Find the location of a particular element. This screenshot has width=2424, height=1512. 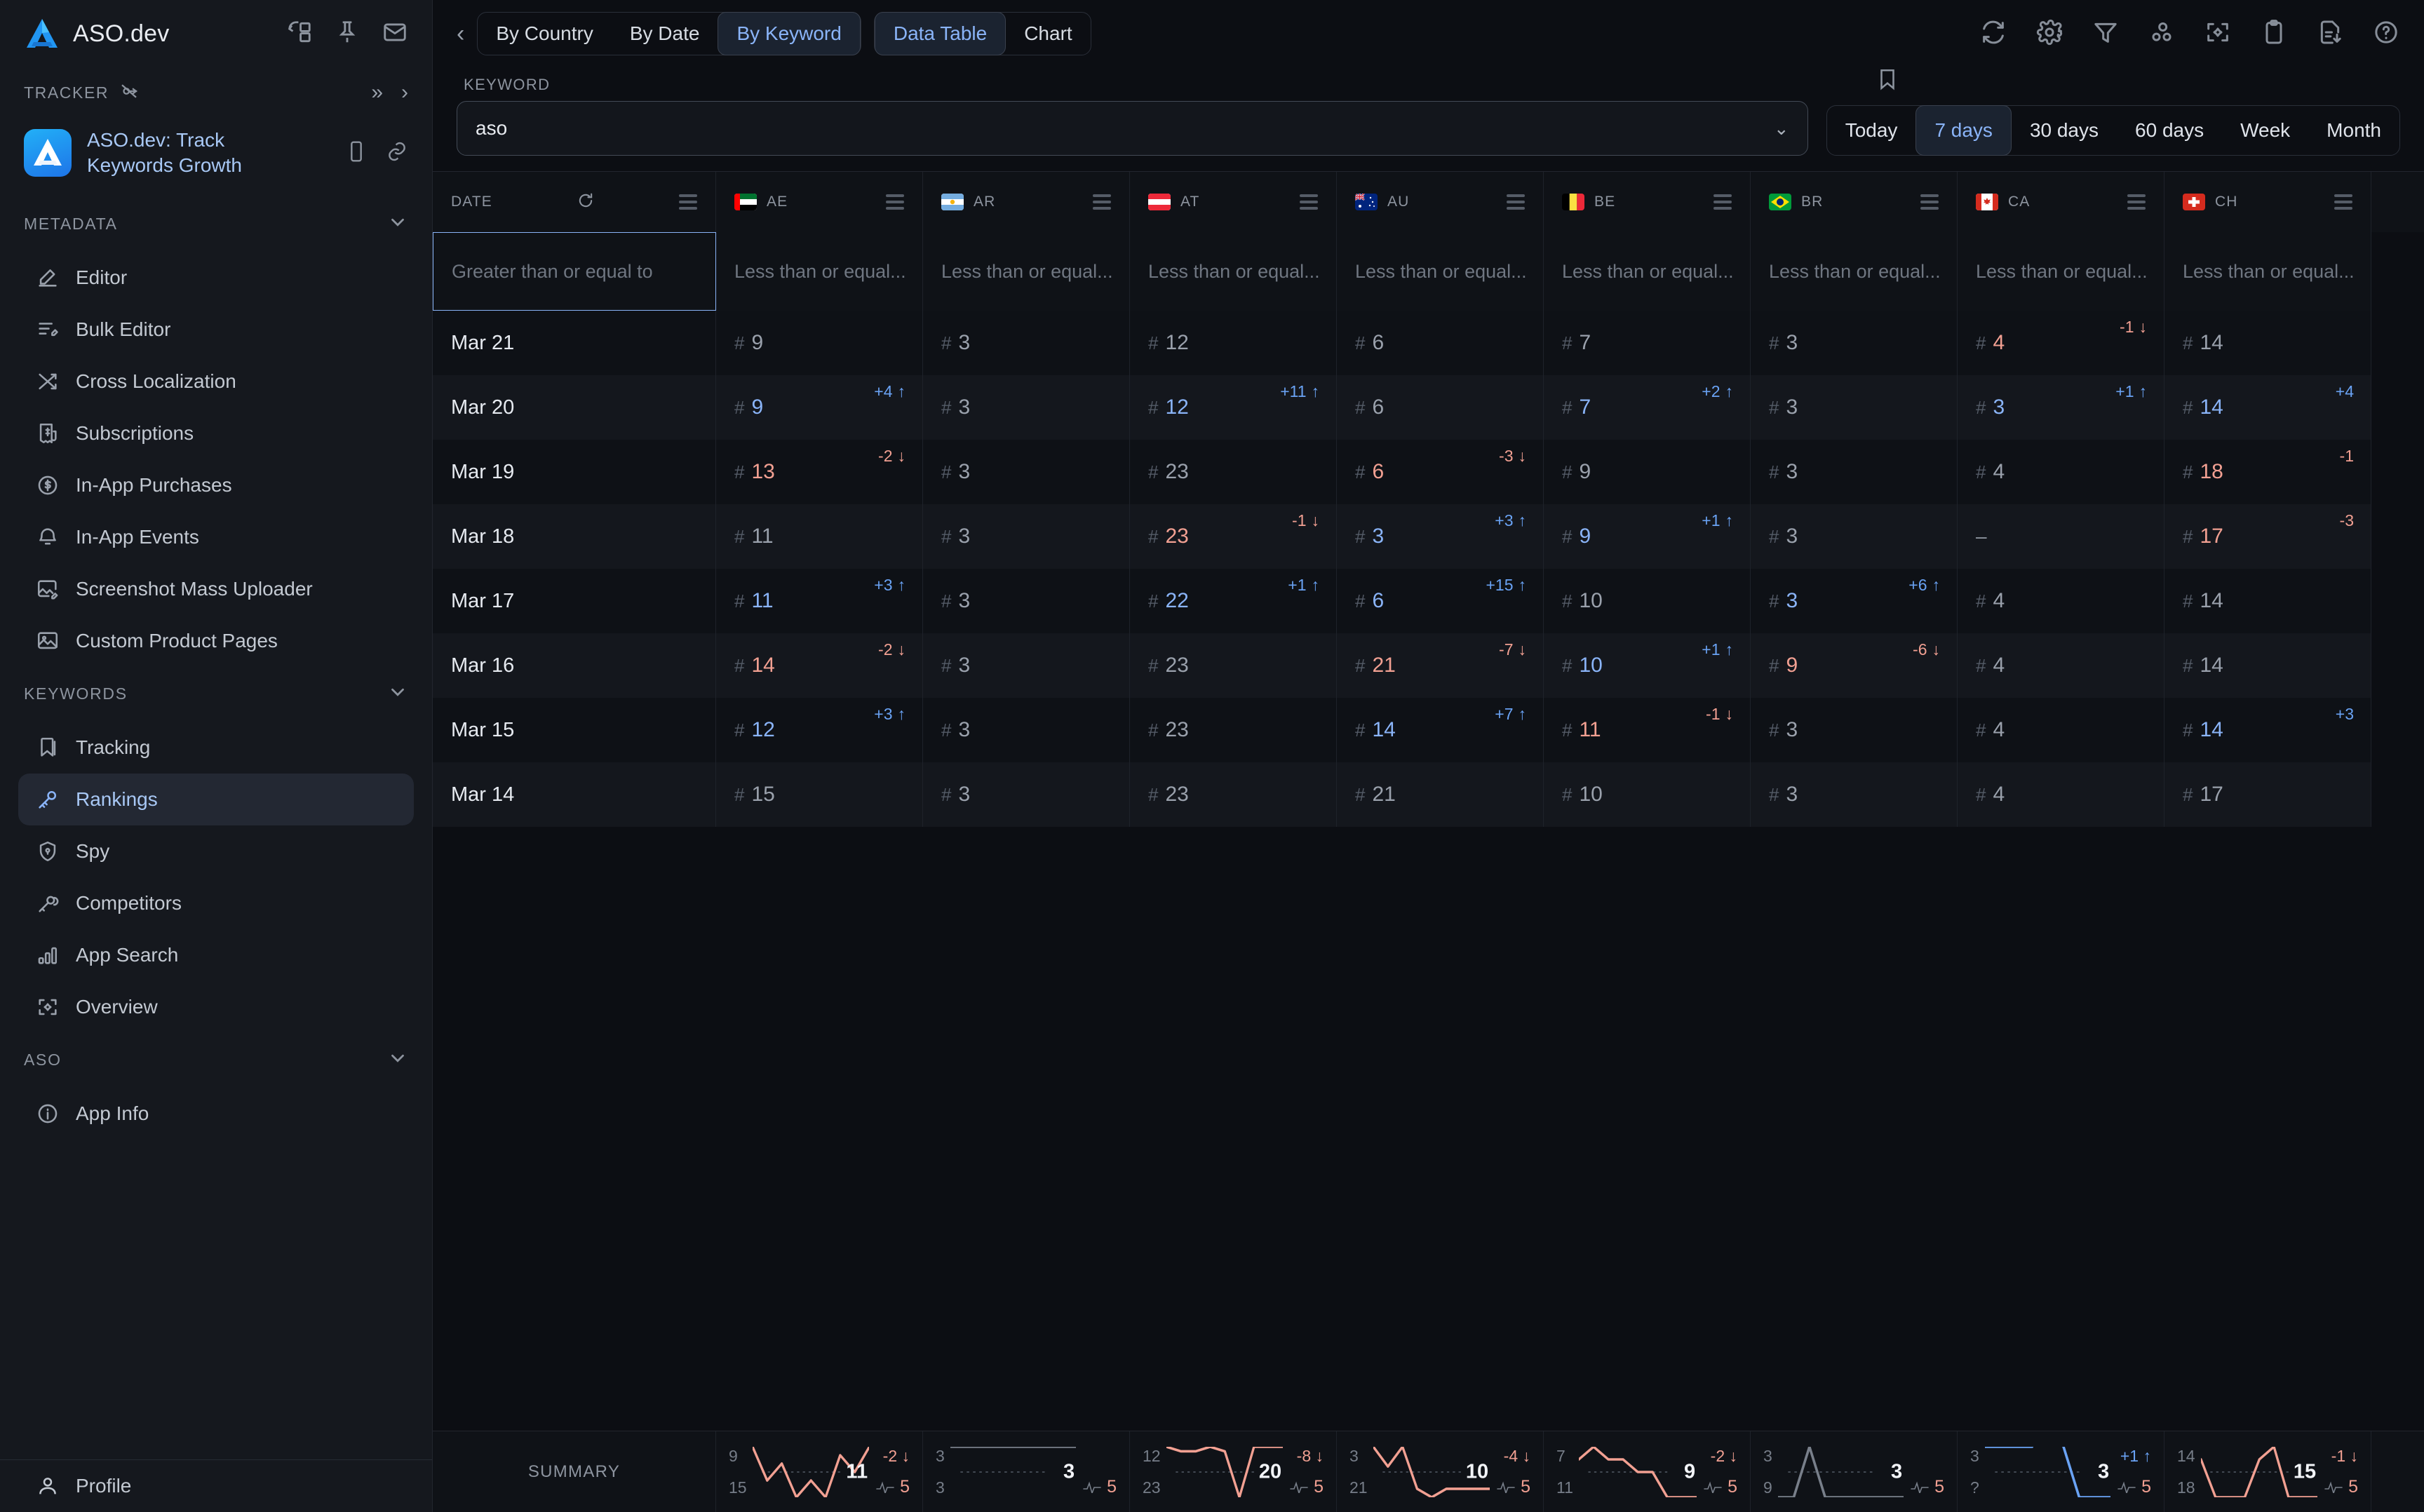

cell-at: #22 +1 ↑ is located at coordinates (1233, 601).